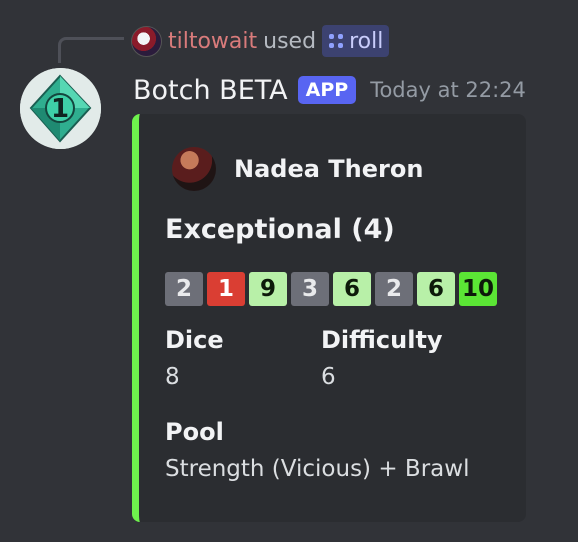  What do you see at coordinates (317, 450) in the screenshot?
I see `field-pool: Pool Strength (Vicious) + Brawl` at bounding box center [317, 450].